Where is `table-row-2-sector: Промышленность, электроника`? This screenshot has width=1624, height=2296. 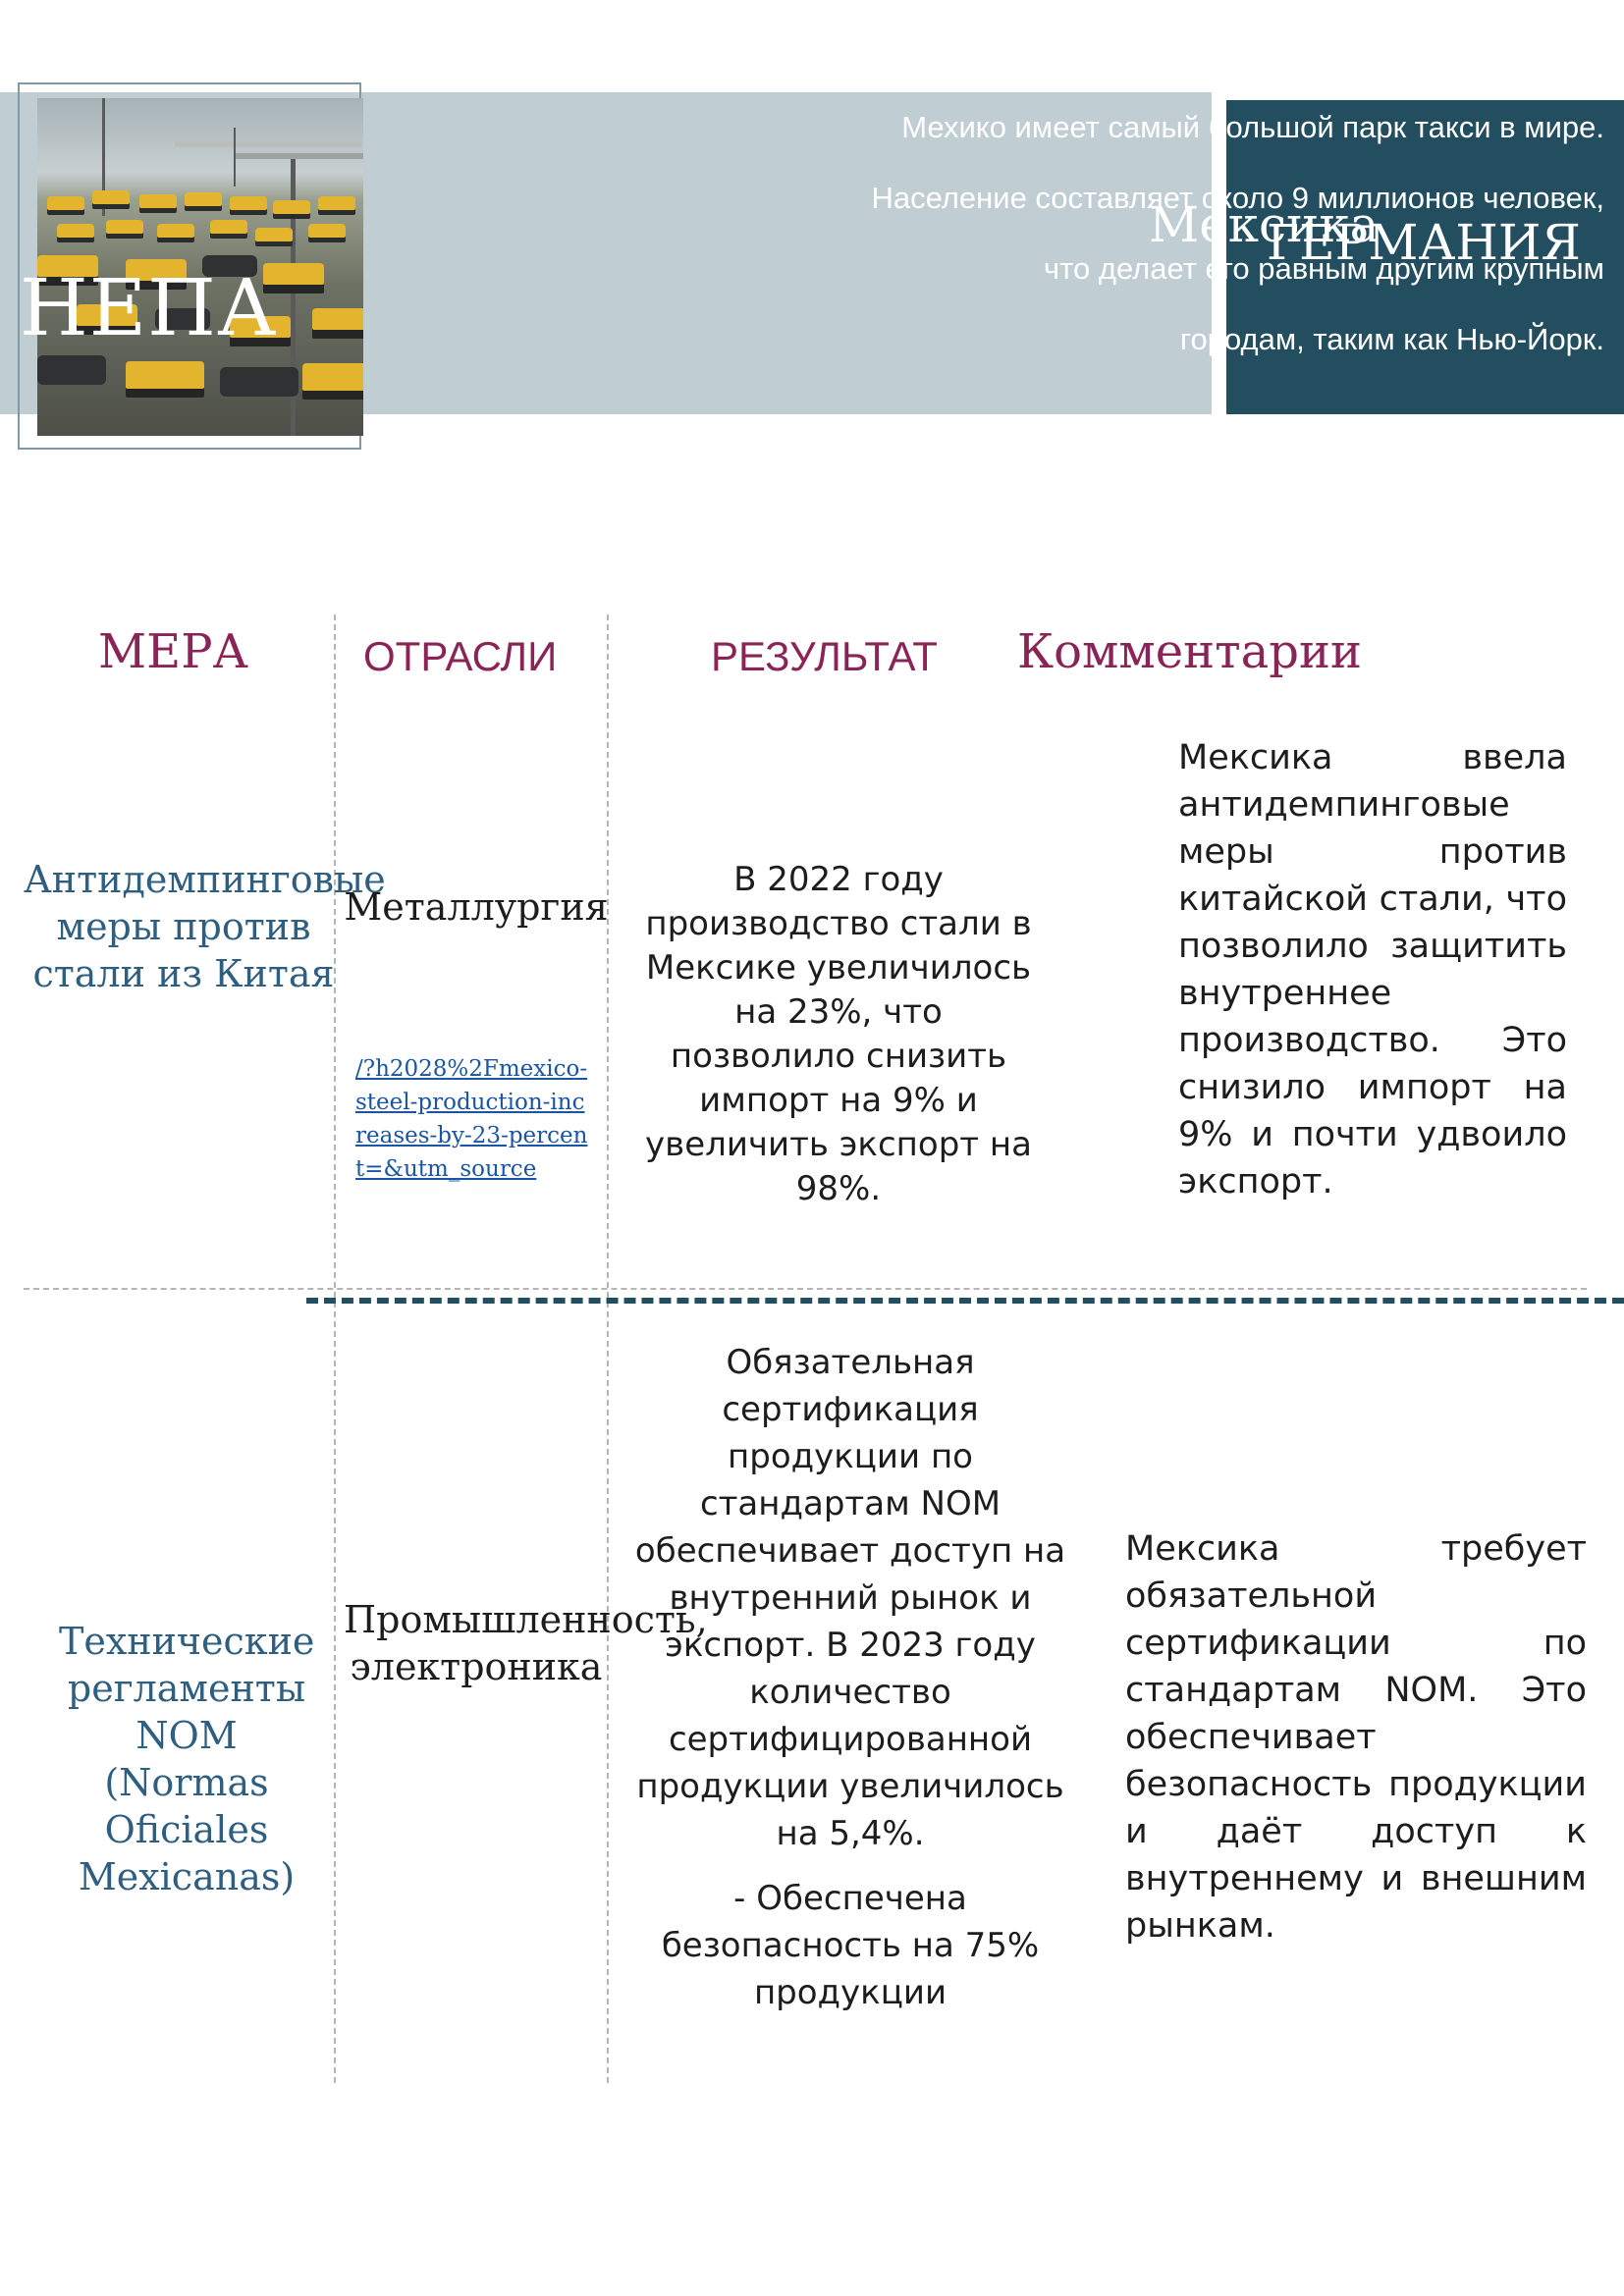
table-row-2-sector: Промышленность, электроника is located at coordinates (526, 1643).